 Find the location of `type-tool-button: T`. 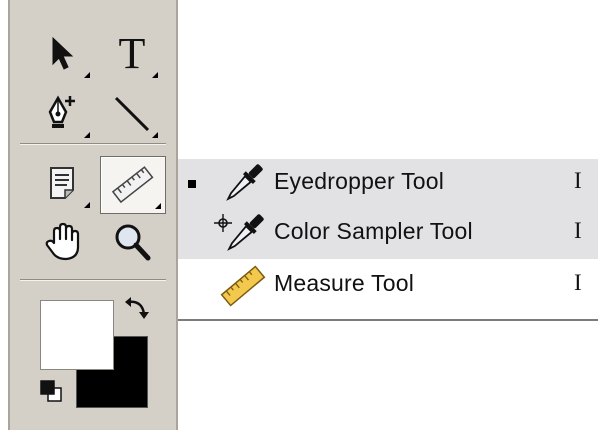

type-tool-button: T is located at coordinates (132, 54).